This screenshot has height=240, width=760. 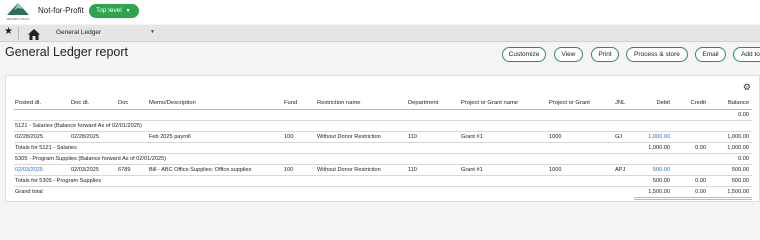 What do you see at coordinates (710, 54) in the screenshot?
I see `email-button: Email` at bounding box center [710, 54].